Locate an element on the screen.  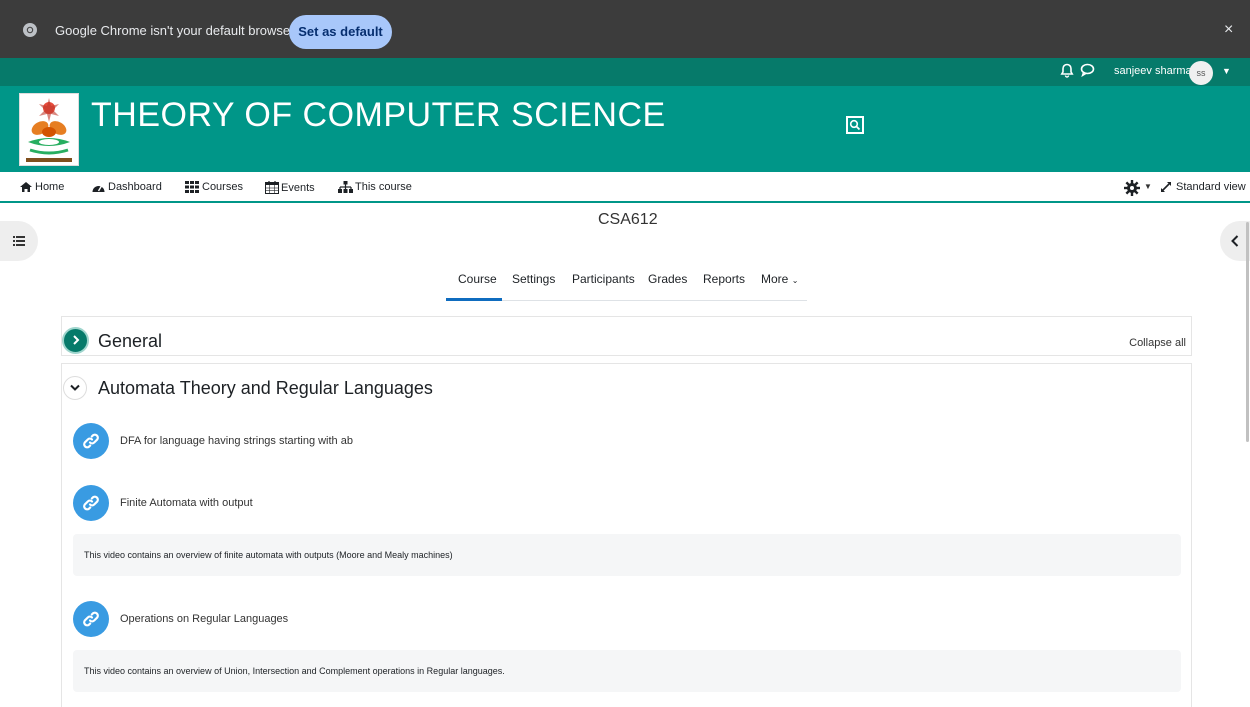
nav-courses: Courses is located at coordinates (214, 187).